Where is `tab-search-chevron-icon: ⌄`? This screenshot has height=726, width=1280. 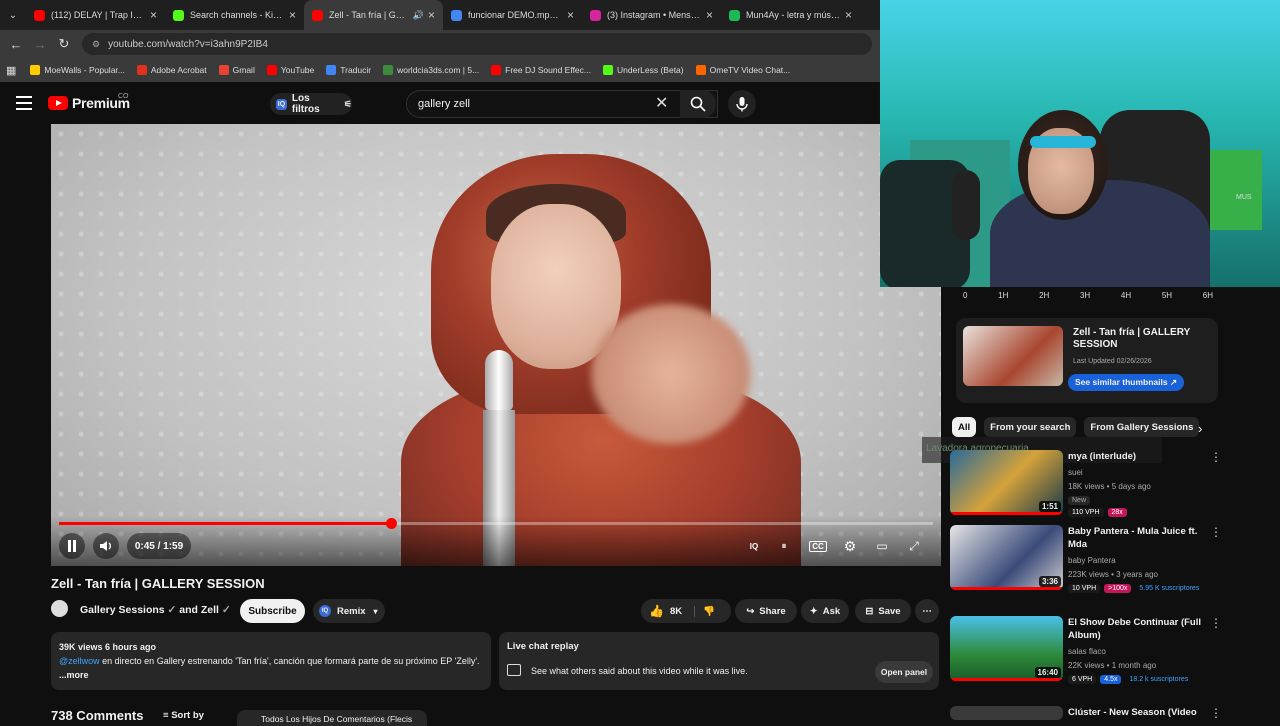 tab-search-chevron-icon: ⌄ is located at coordinates (13, 15).